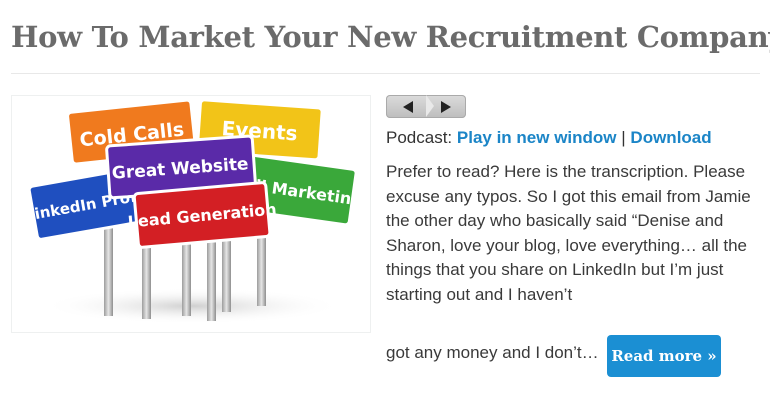 This screenshot has width=770, height=402. What do you see at coordinates (664, 356) in the screenshot?
I see `read-more-button: Read more »` at bounding box center [664, 356].